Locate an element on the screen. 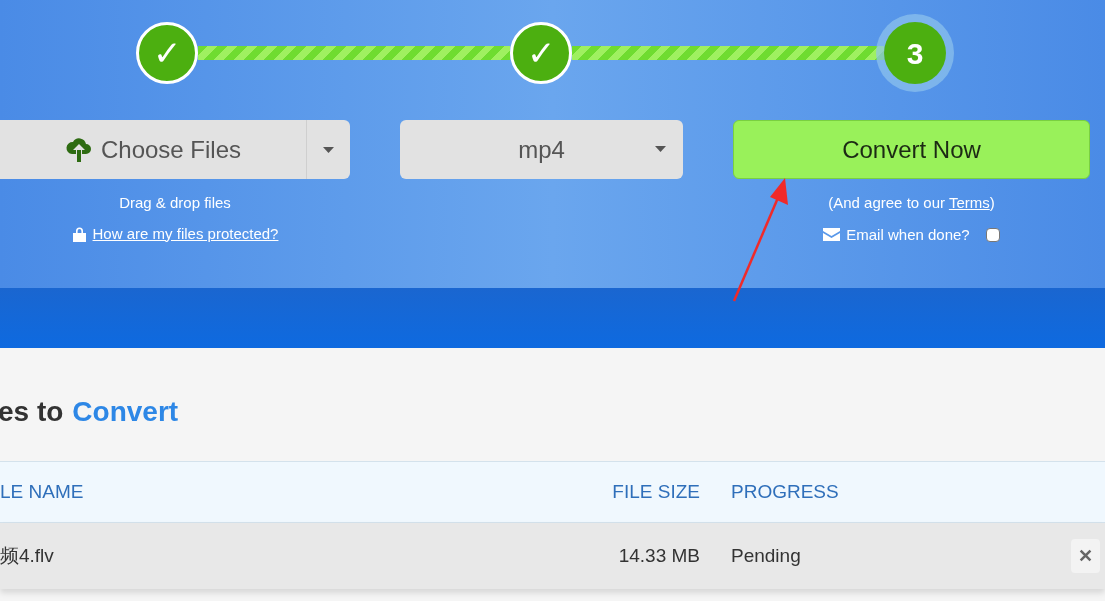 Image resolution: width=1105 pixels, height=601 pixels. file-size: 14.33 MB is located at coordinates (658, 555).